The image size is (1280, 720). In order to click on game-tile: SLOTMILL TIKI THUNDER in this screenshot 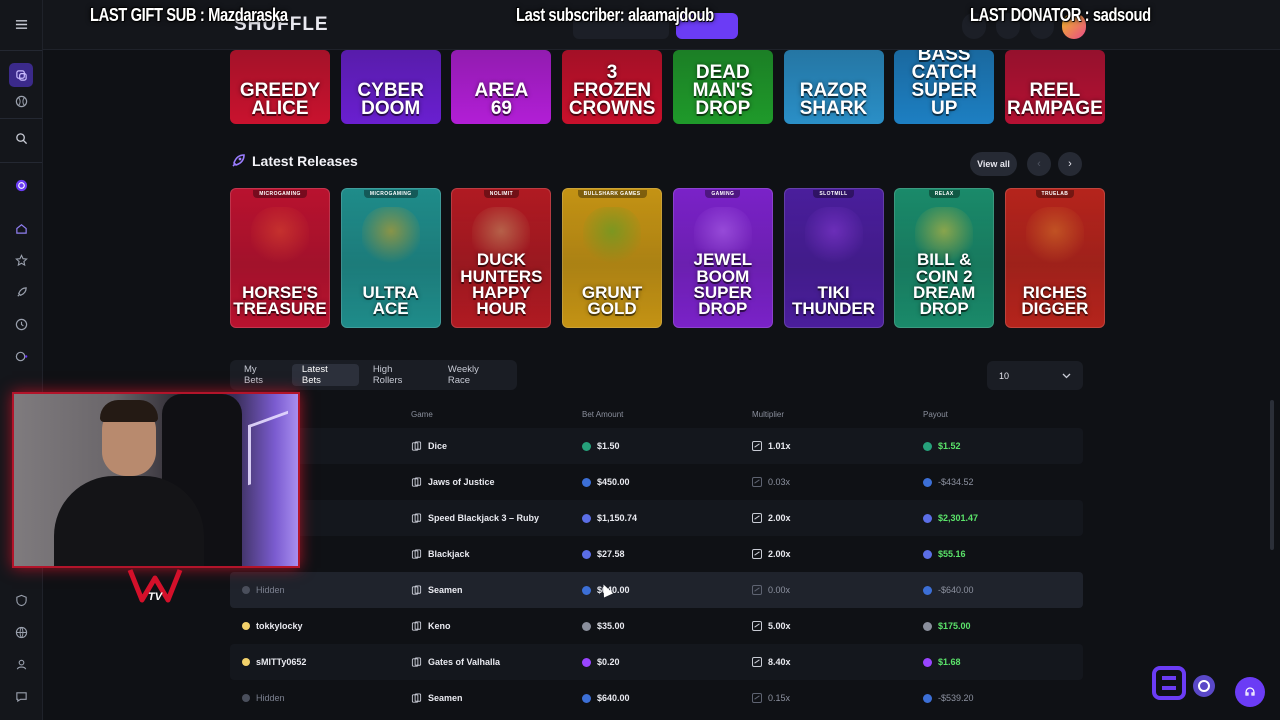, I will do `click(833, 258)`.